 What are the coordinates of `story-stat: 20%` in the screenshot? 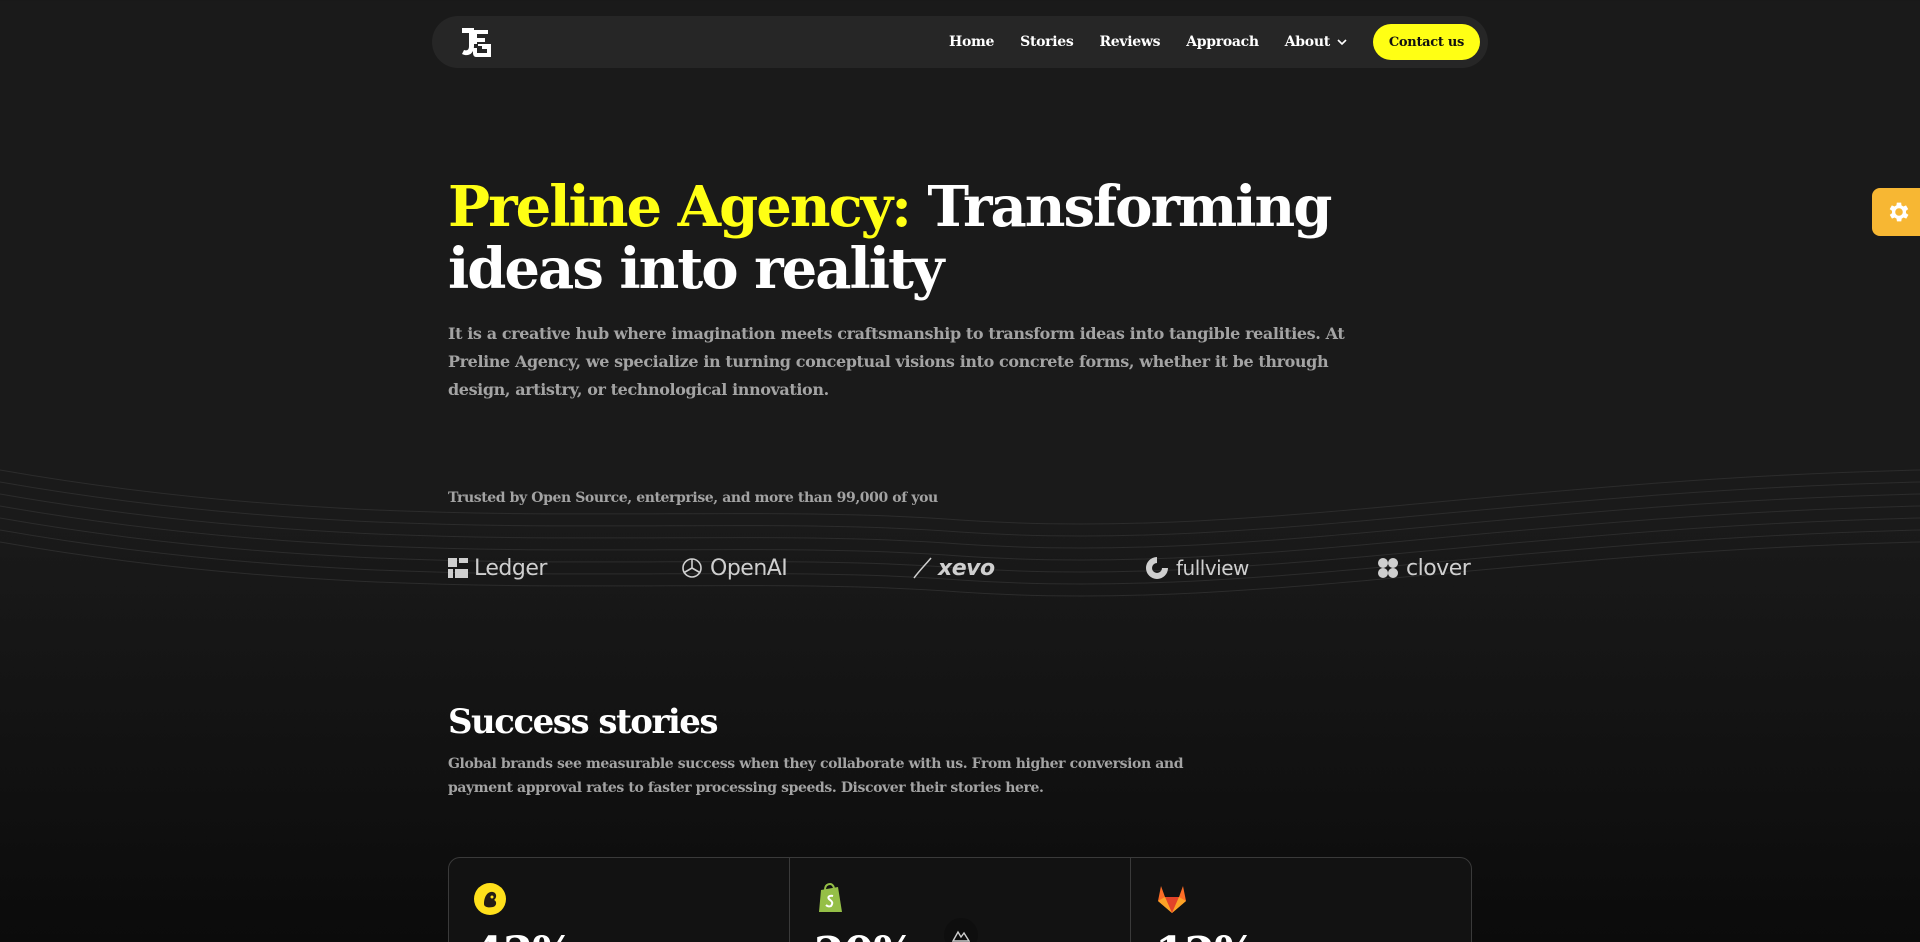 It's located at (864, 935).